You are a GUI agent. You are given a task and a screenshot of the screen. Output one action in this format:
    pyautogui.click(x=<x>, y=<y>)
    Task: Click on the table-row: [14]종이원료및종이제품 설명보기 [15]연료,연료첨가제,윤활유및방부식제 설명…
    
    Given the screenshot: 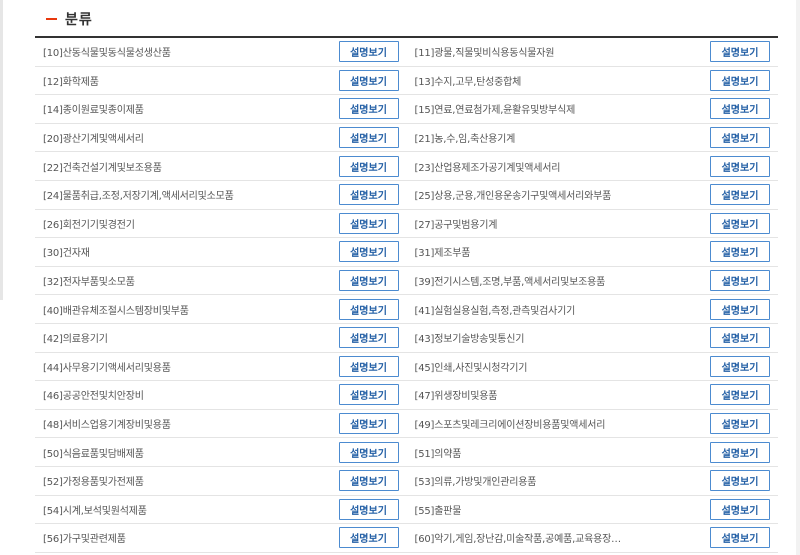 What is the action you would take?
    pyautogui.click(x=406, y=109)
    